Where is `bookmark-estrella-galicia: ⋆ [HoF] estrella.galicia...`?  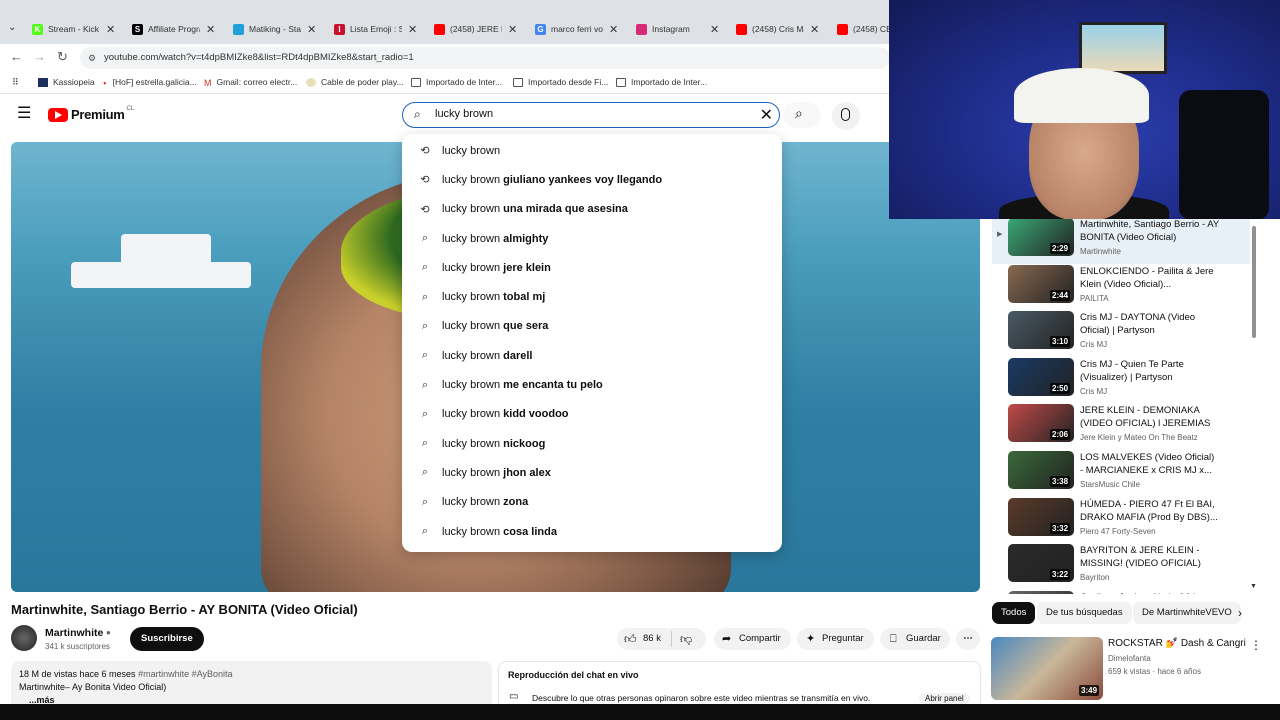 bookmark-estrella-galicia: ⋆ [HoF] estrella.galicia... is located at coordinates (149, 82).